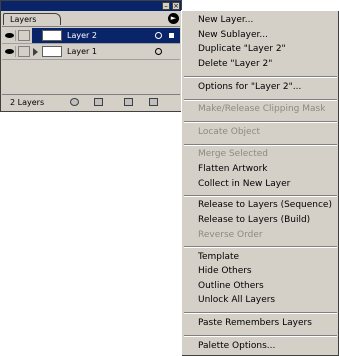 This screenshot has height=356, width=339. I want to click on menu-item-unlock-all: Unlock All Layers, so click(236, 300).